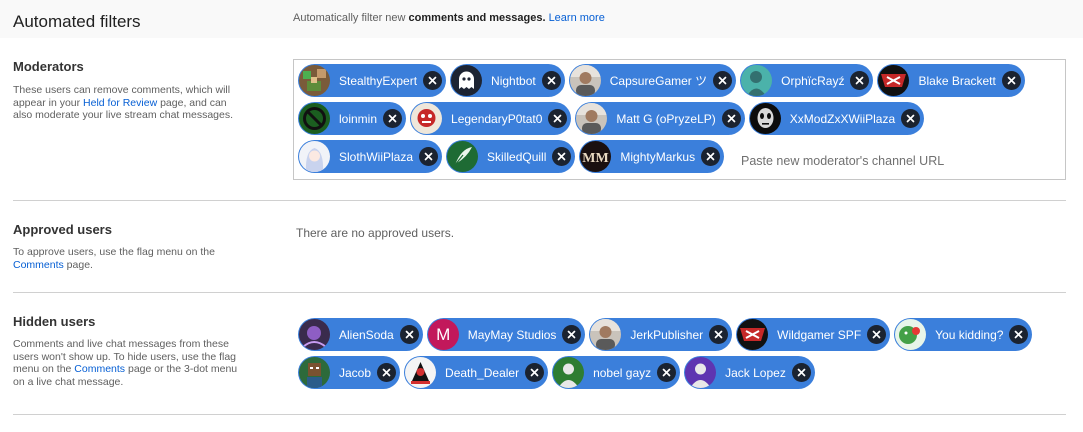  What do you see at coordinates (666, 118) in the screenshot?
I see `user-chip-name: Matt G (oPryzeLP)` at bounding box center [666, 118].